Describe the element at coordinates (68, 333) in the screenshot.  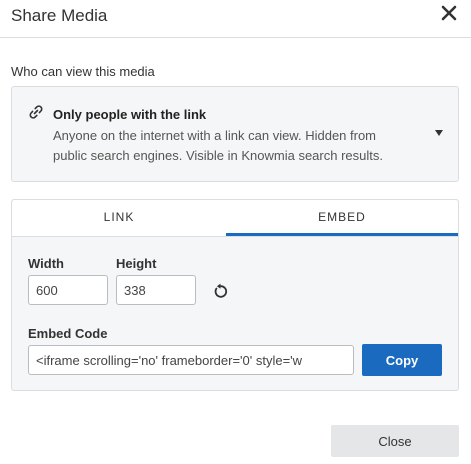
I see `embed-code-label: Embed Code` at that location.